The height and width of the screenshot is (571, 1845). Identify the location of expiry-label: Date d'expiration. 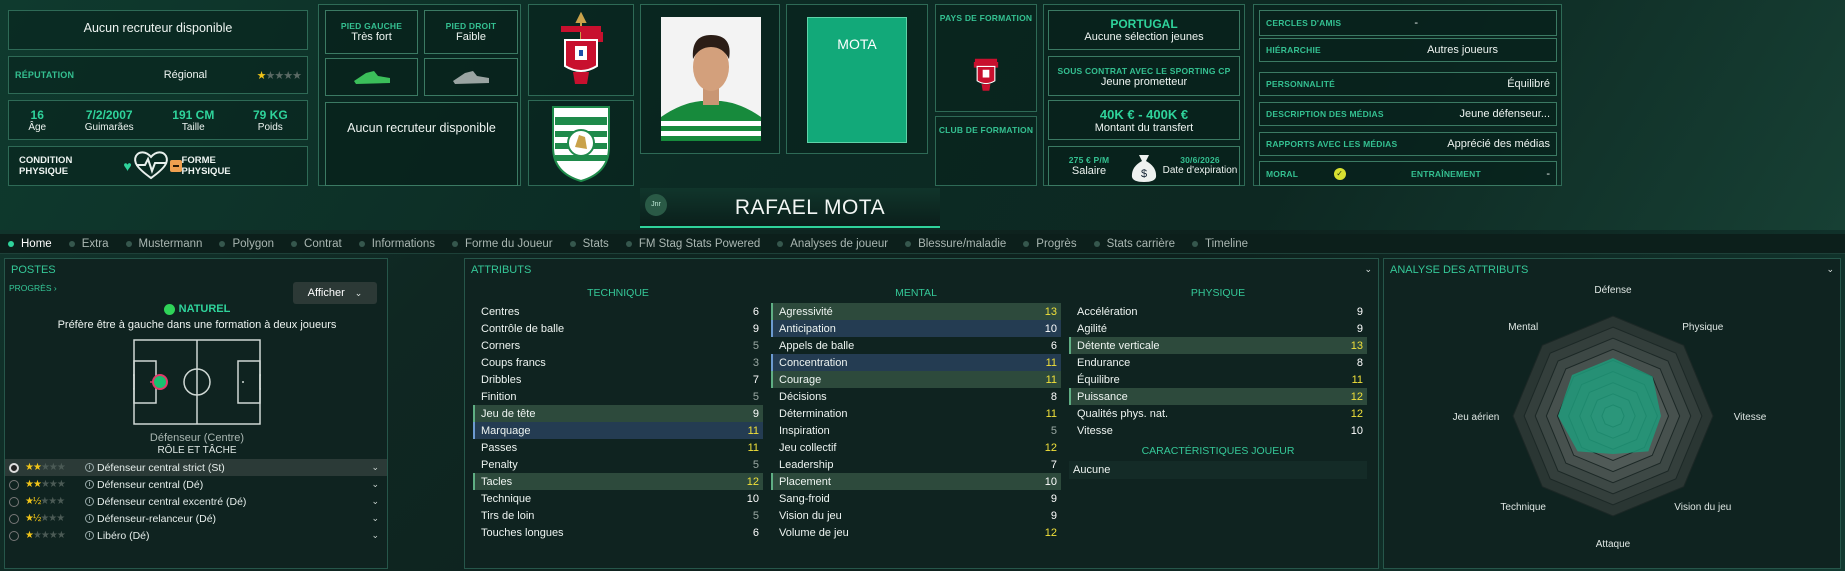
(1200, 170).